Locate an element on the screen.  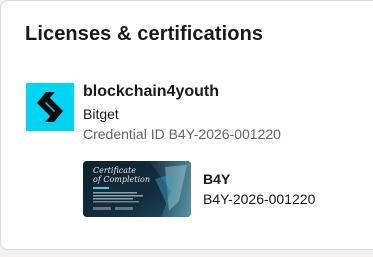
media-subtitle: B4Y-2026-001220 is located at coordinates (259, 199).